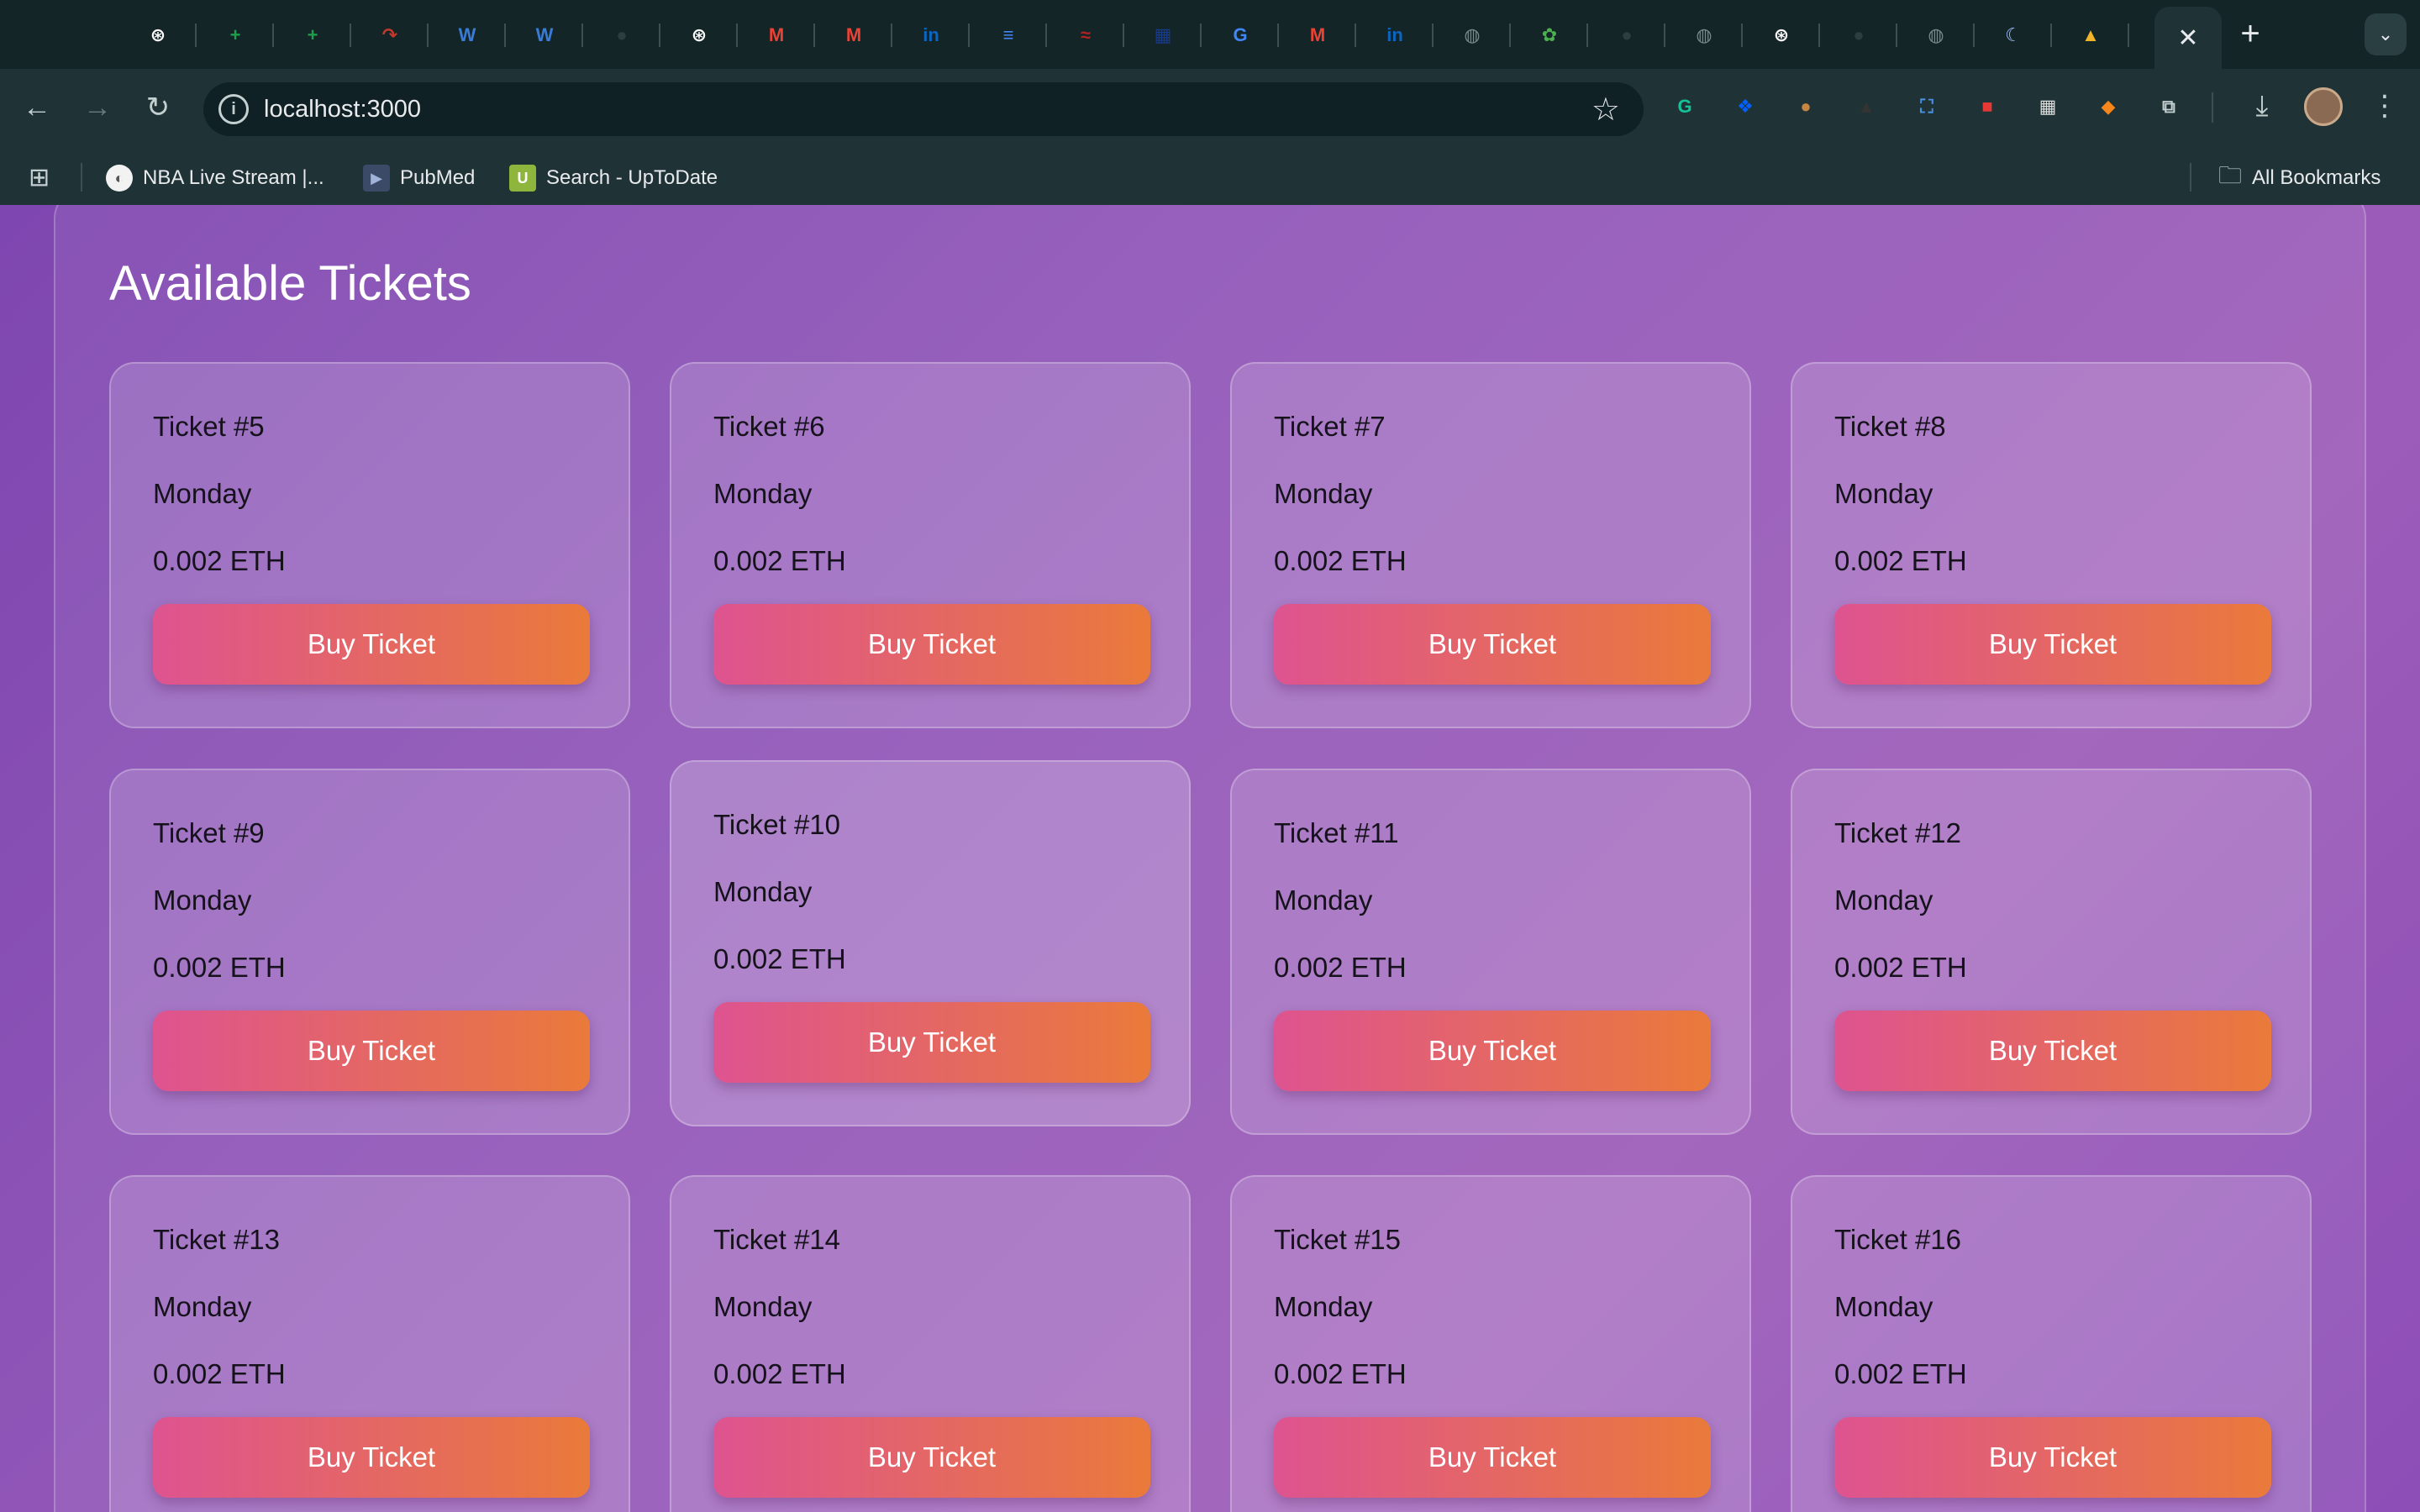 The height and width of the screenshot is (1512, 2420). I want to click on sheets-icon: +, so click(235, 34).